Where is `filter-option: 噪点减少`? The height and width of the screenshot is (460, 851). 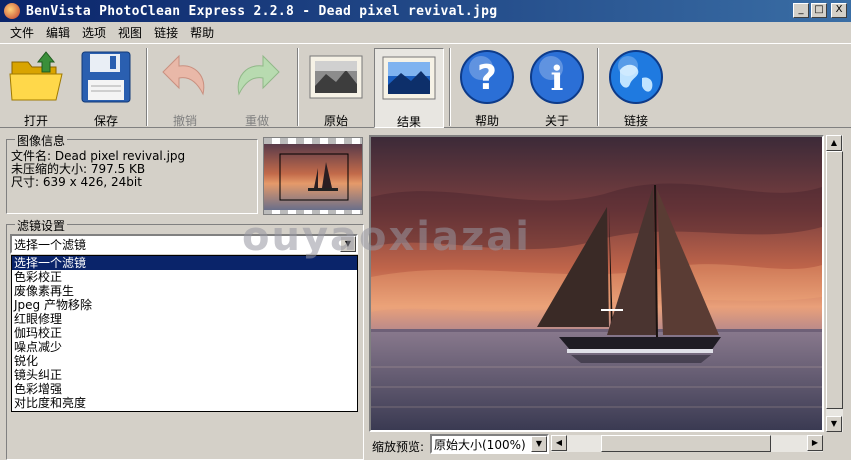
filter-option: 噪点减少 is located at coordinates (184, 347).